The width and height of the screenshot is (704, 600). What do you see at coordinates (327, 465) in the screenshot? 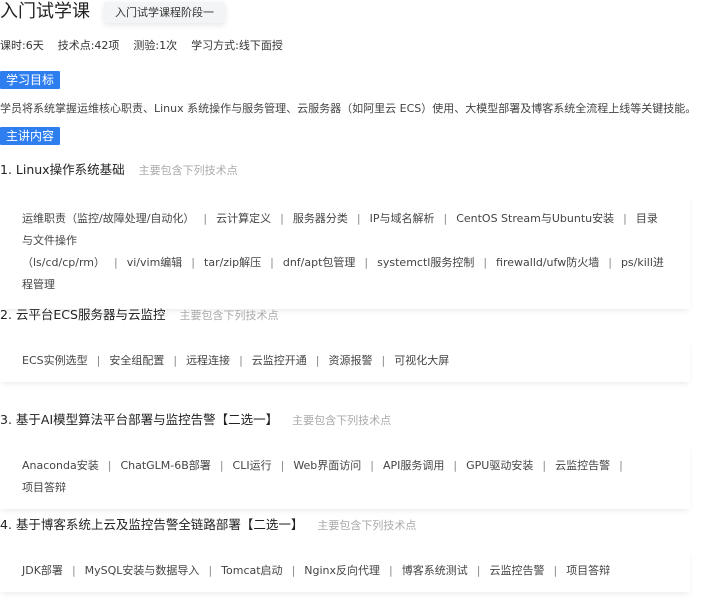
I see `topic-item: Web界面访问` at bounding box center [327, 465].